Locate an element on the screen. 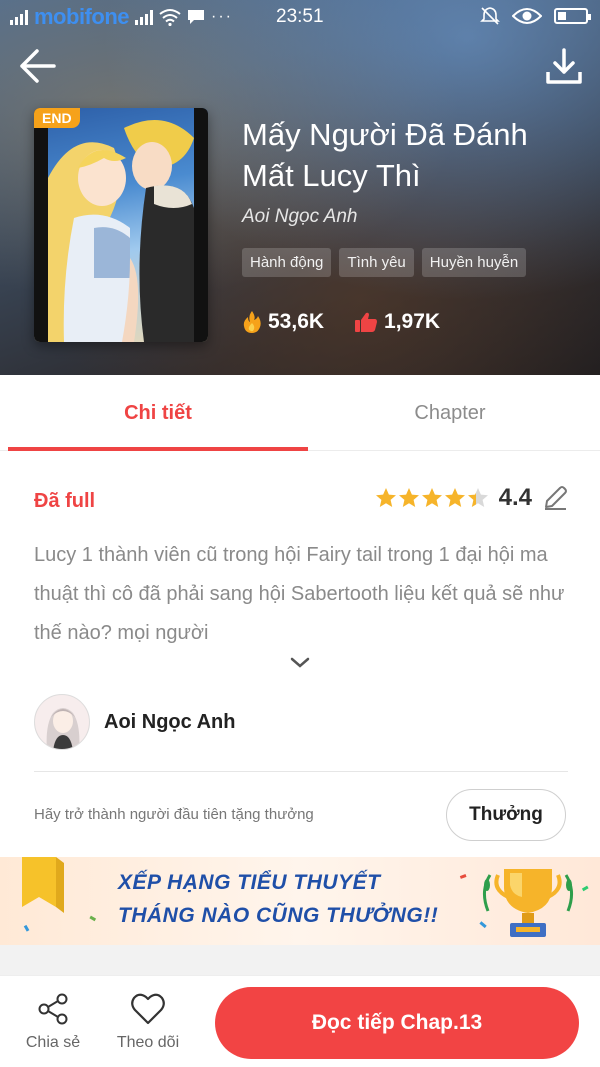 The width and height of the screenshot is (600, 1067). views-stat: 53,6K is located at coordinates (283, 322).